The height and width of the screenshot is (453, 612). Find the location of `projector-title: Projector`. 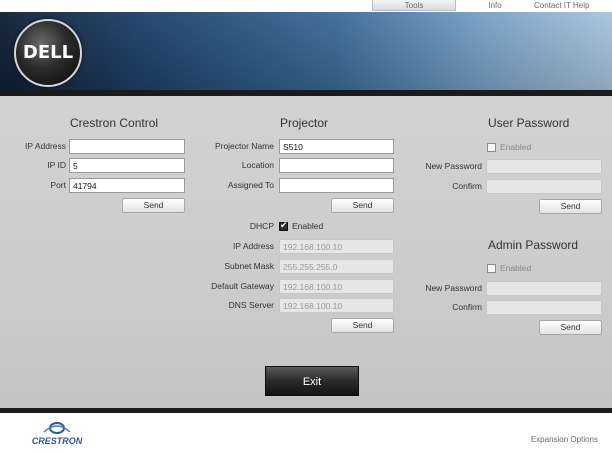

projector-title: Projector is located at coordinates (304, 123).